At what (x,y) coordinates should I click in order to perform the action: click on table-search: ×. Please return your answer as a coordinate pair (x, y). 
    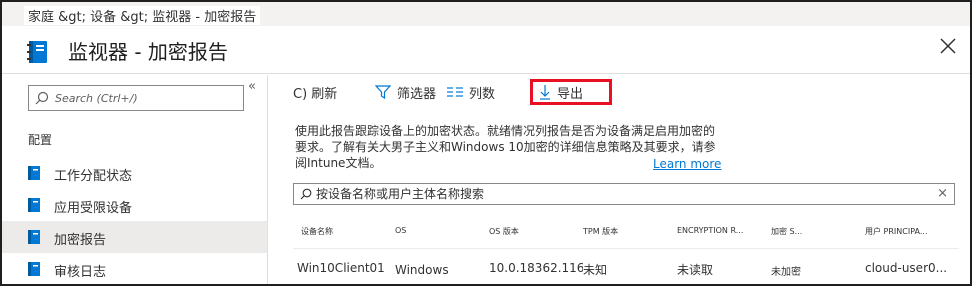
    Looking at the image, I should click on (624, 194).